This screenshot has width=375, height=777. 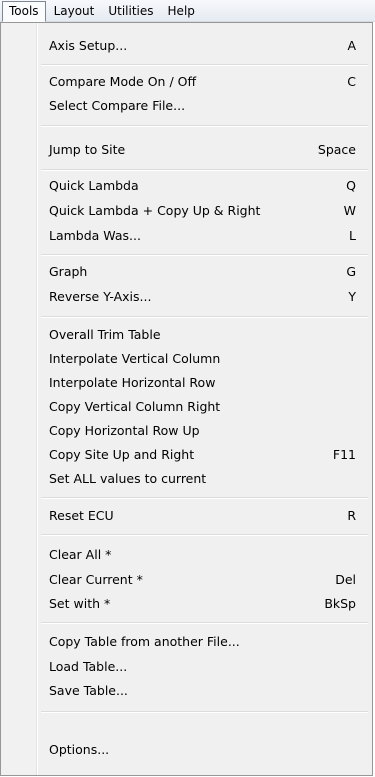 I want to click on menu-item-overall-trim-table: Overall Trim Table, so click(x=186, y=334).